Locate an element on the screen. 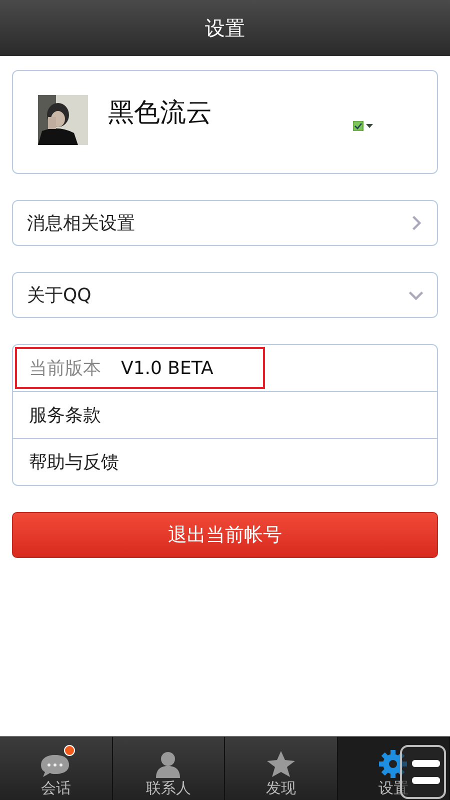 This screenshot has width=450, height=800. status-selector is located at coordinates (363, 126).